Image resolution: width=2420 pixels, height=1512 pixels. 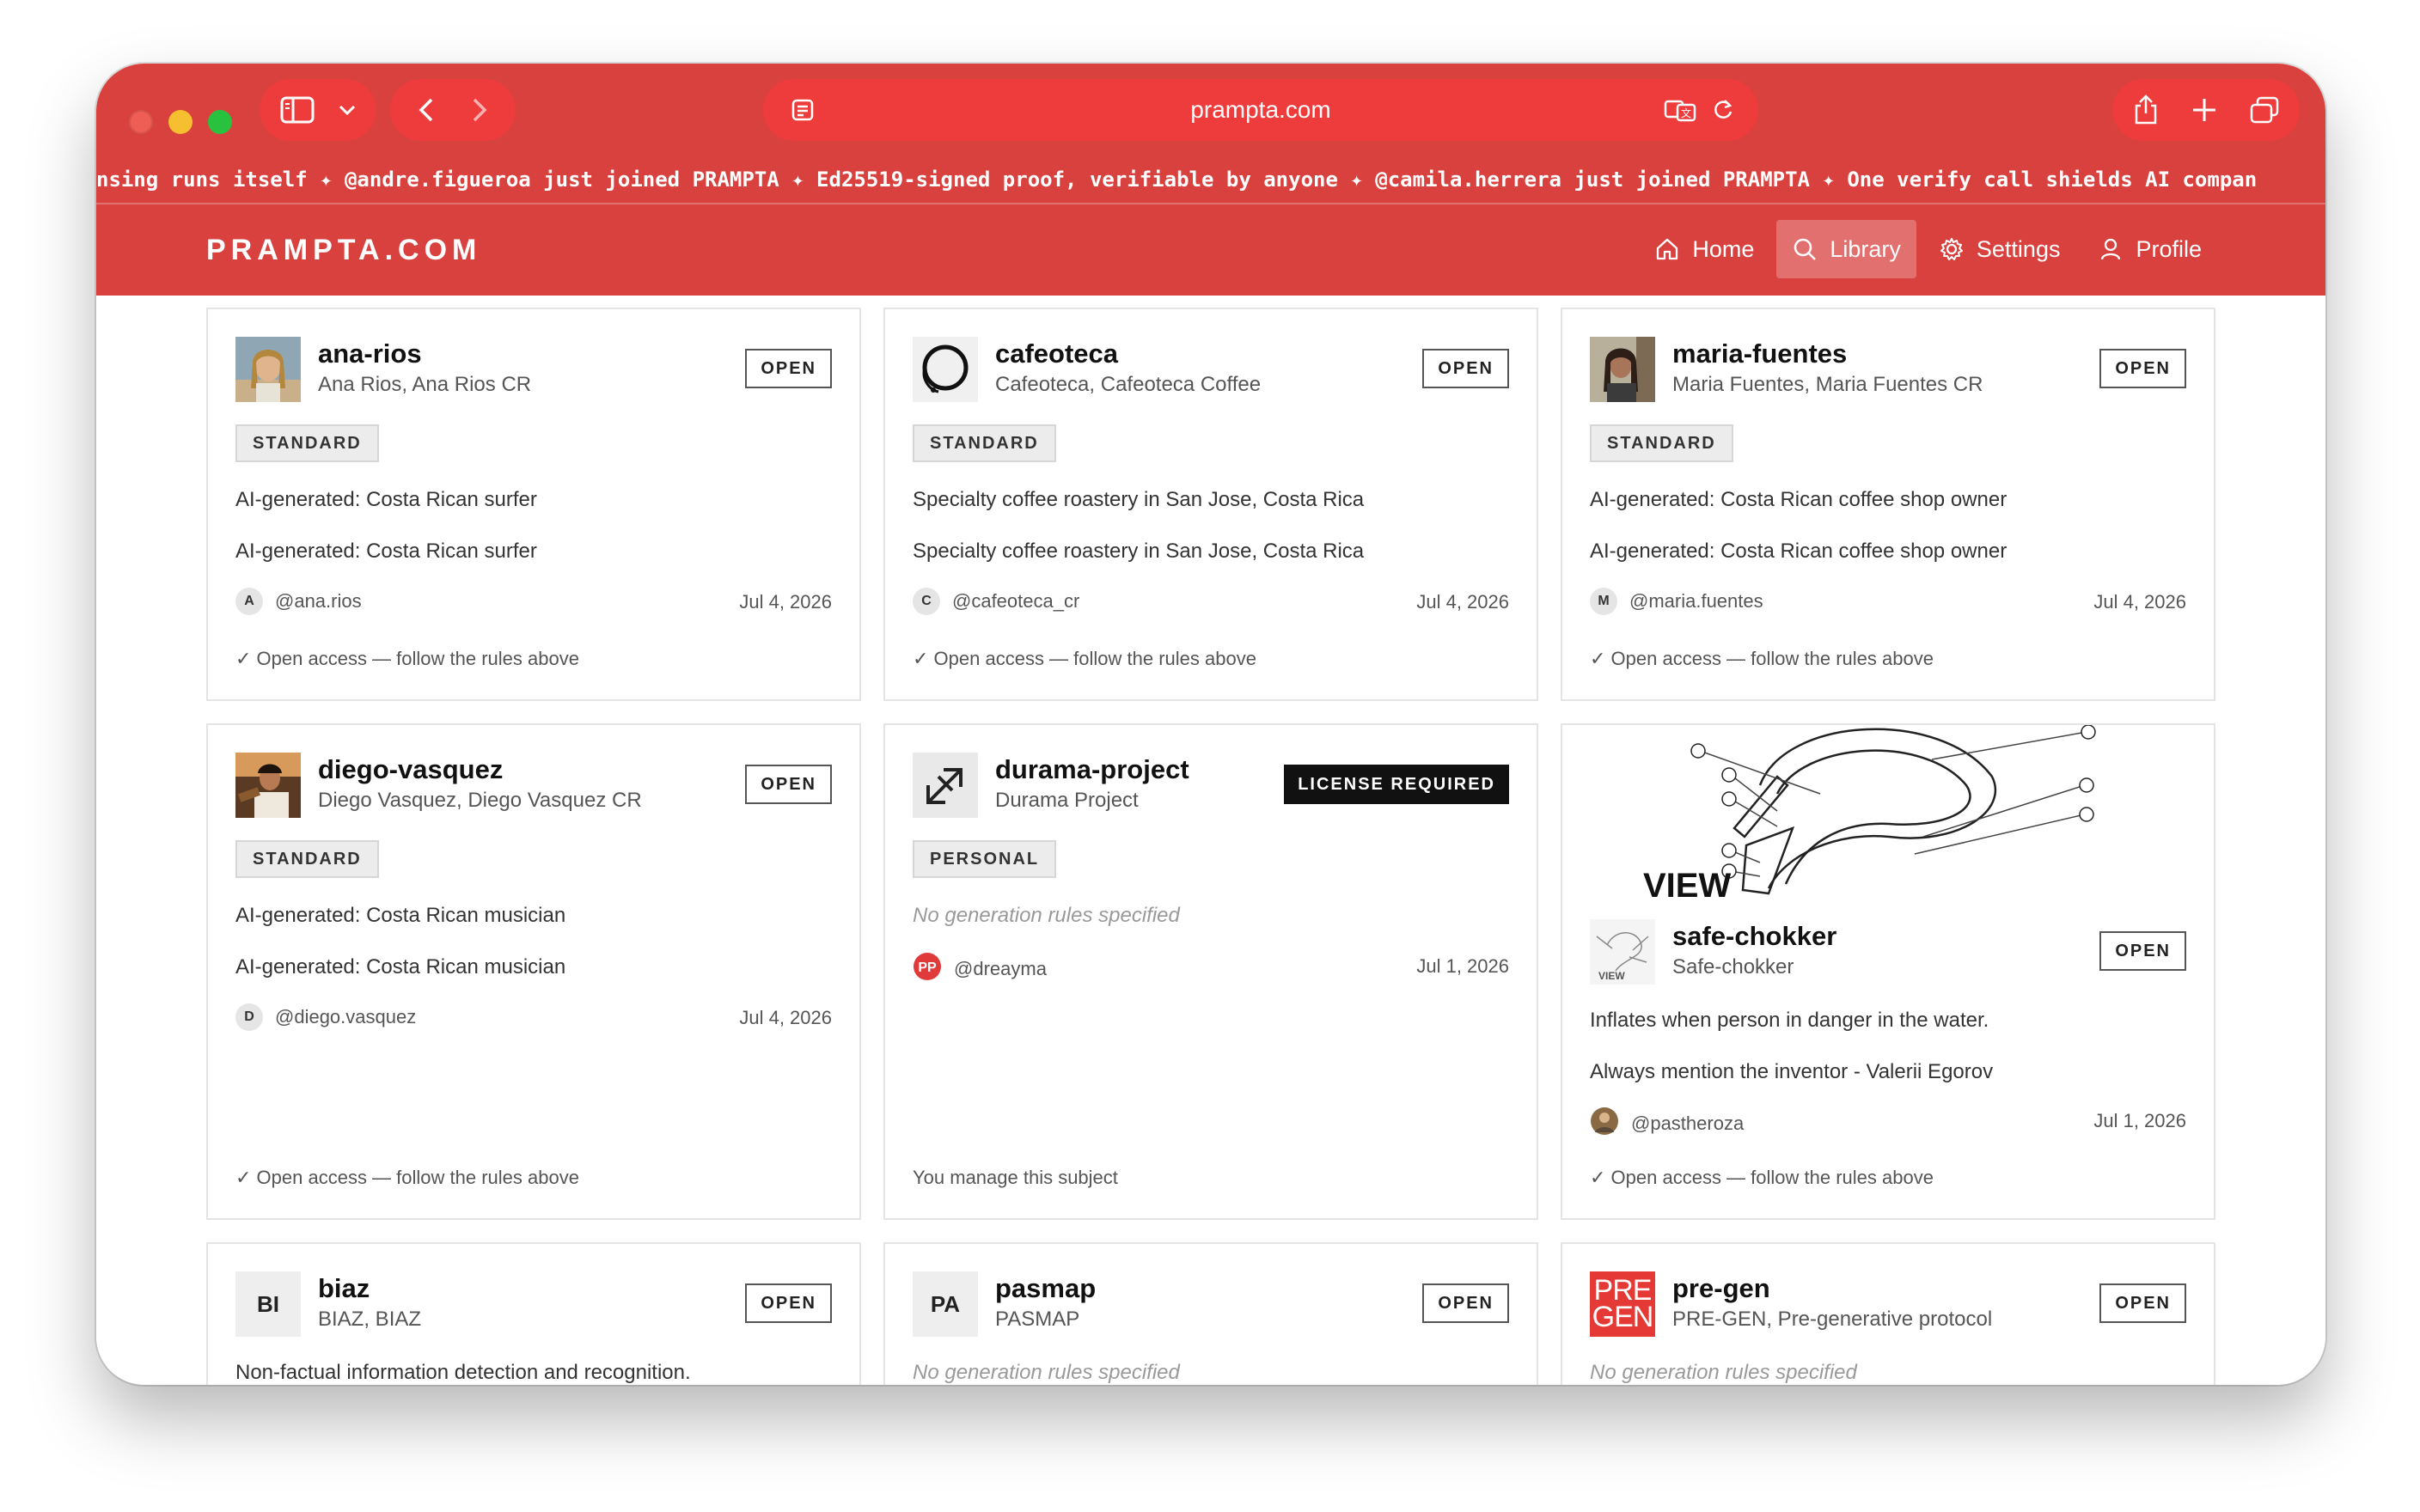 I want to click on owner-link: @pastheroza, so click(x=1667, y=1124).